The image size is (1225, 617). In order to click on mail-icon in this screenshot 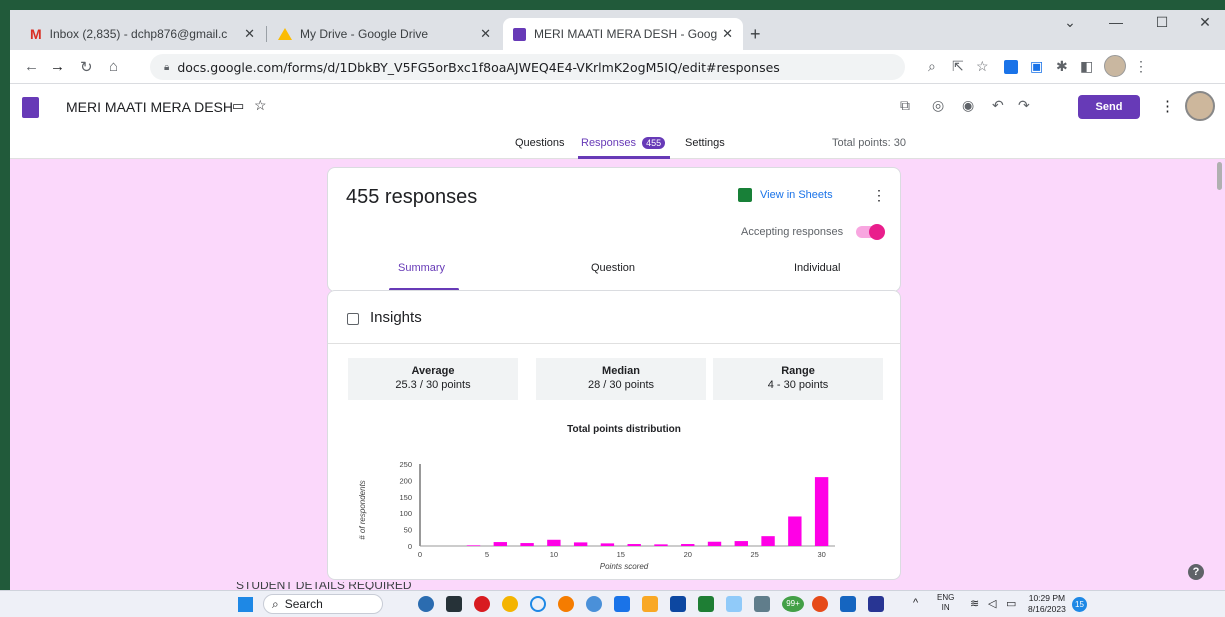, I will do `click(848, 604)`.